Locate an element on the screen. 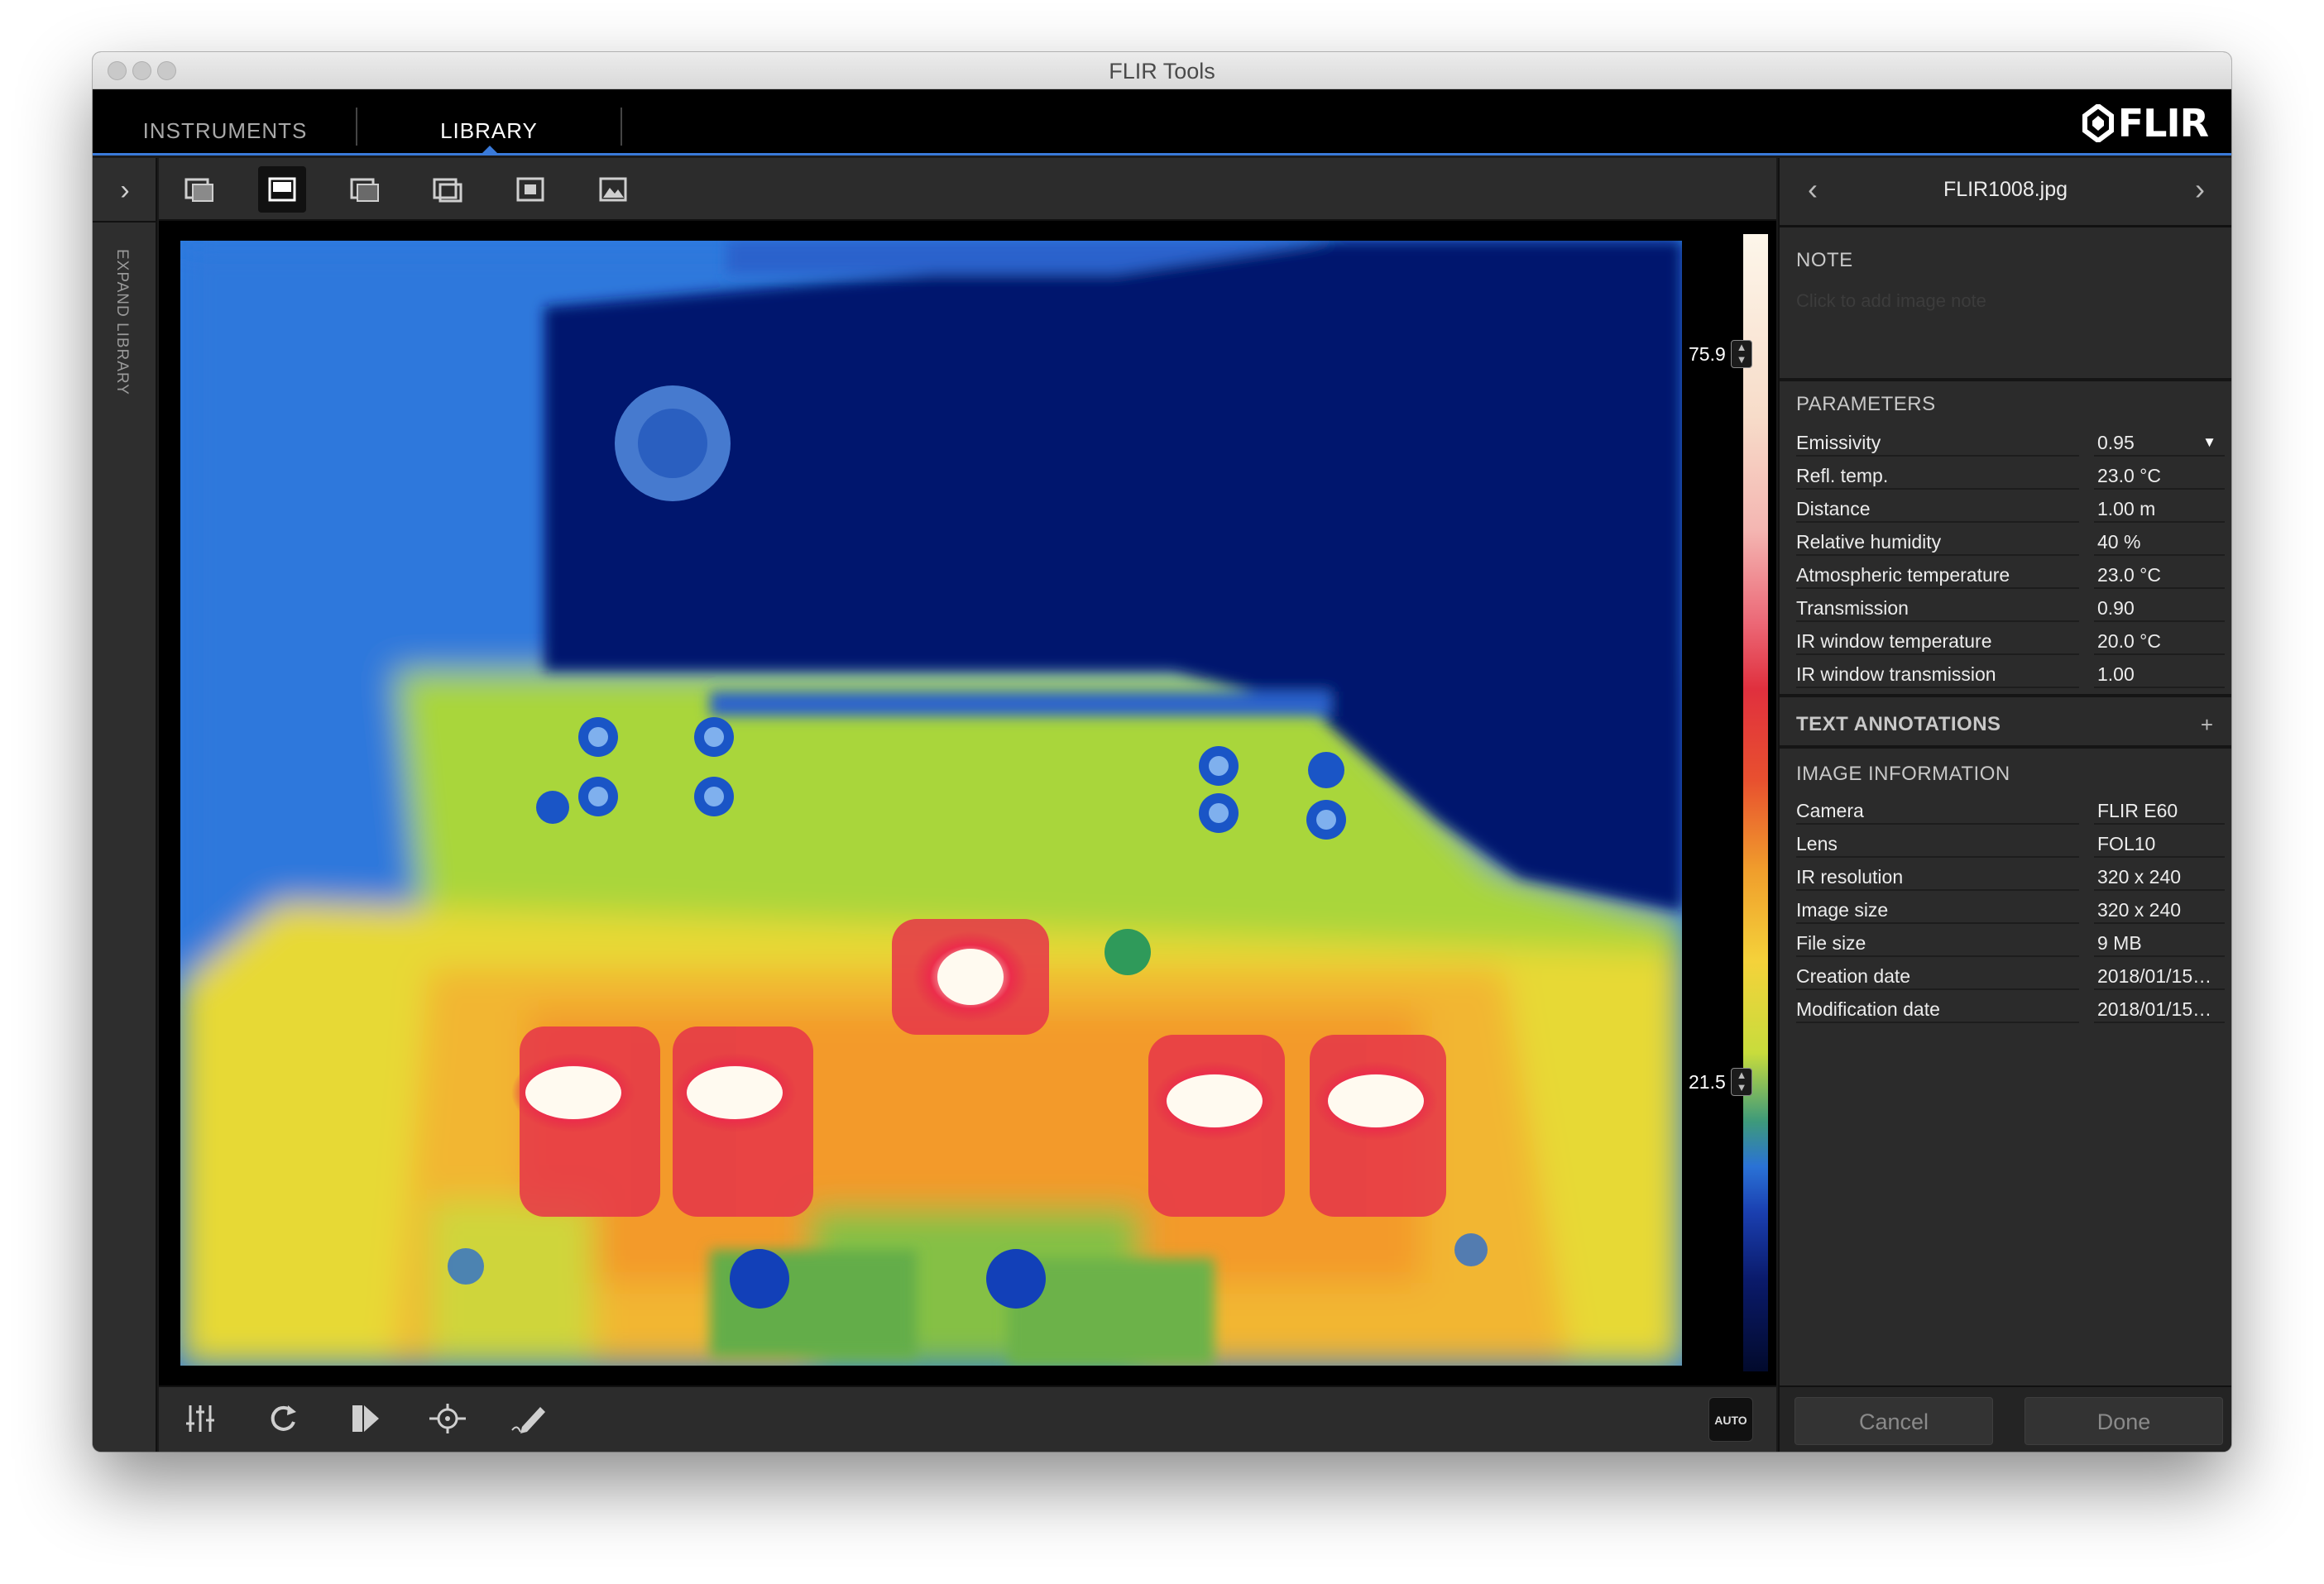 The image size is (2324, 1584). text-annotations-section-title: TEXT ANNOTATIONS is located at coordinates (1898, 724).